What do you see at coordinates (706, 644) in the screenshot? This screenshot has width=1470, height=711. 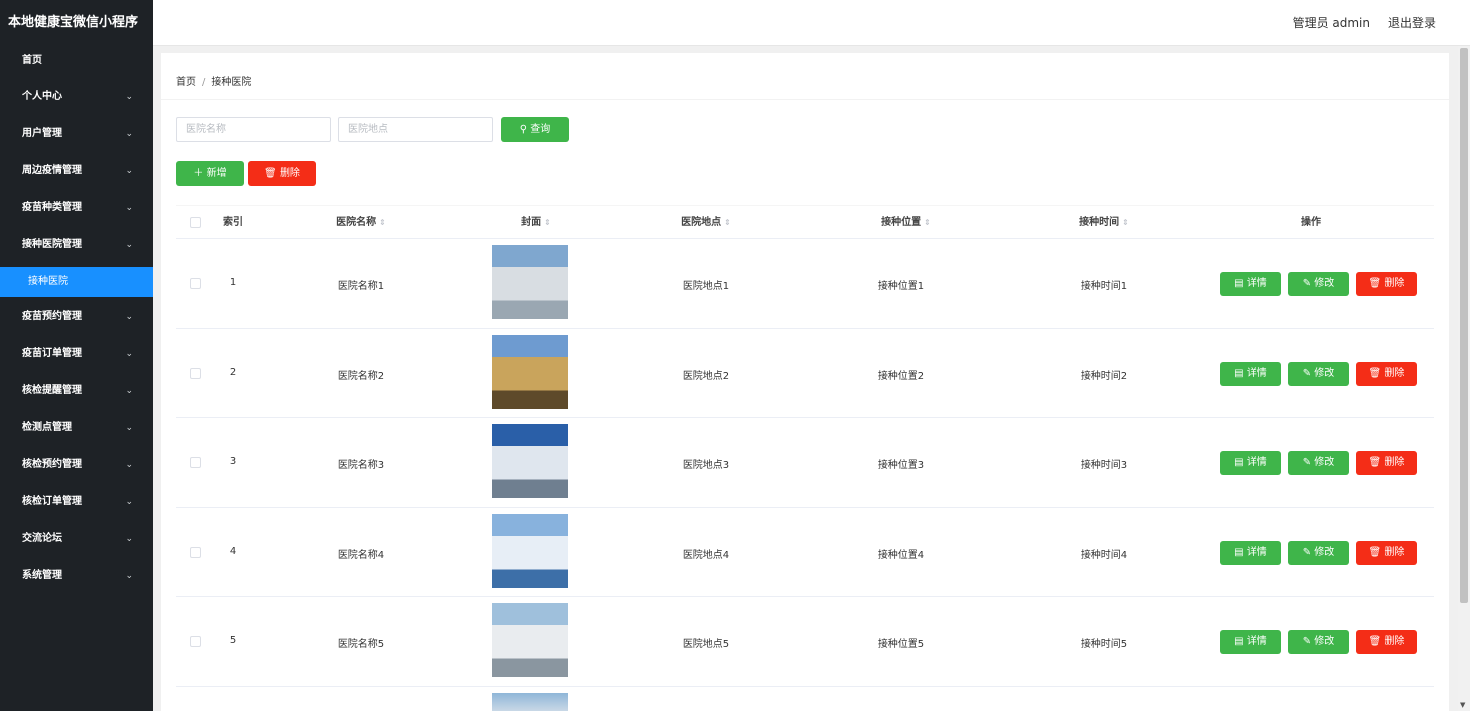 I see `row-hospital-location: 医院地点5` at bounding box center [706, 644].